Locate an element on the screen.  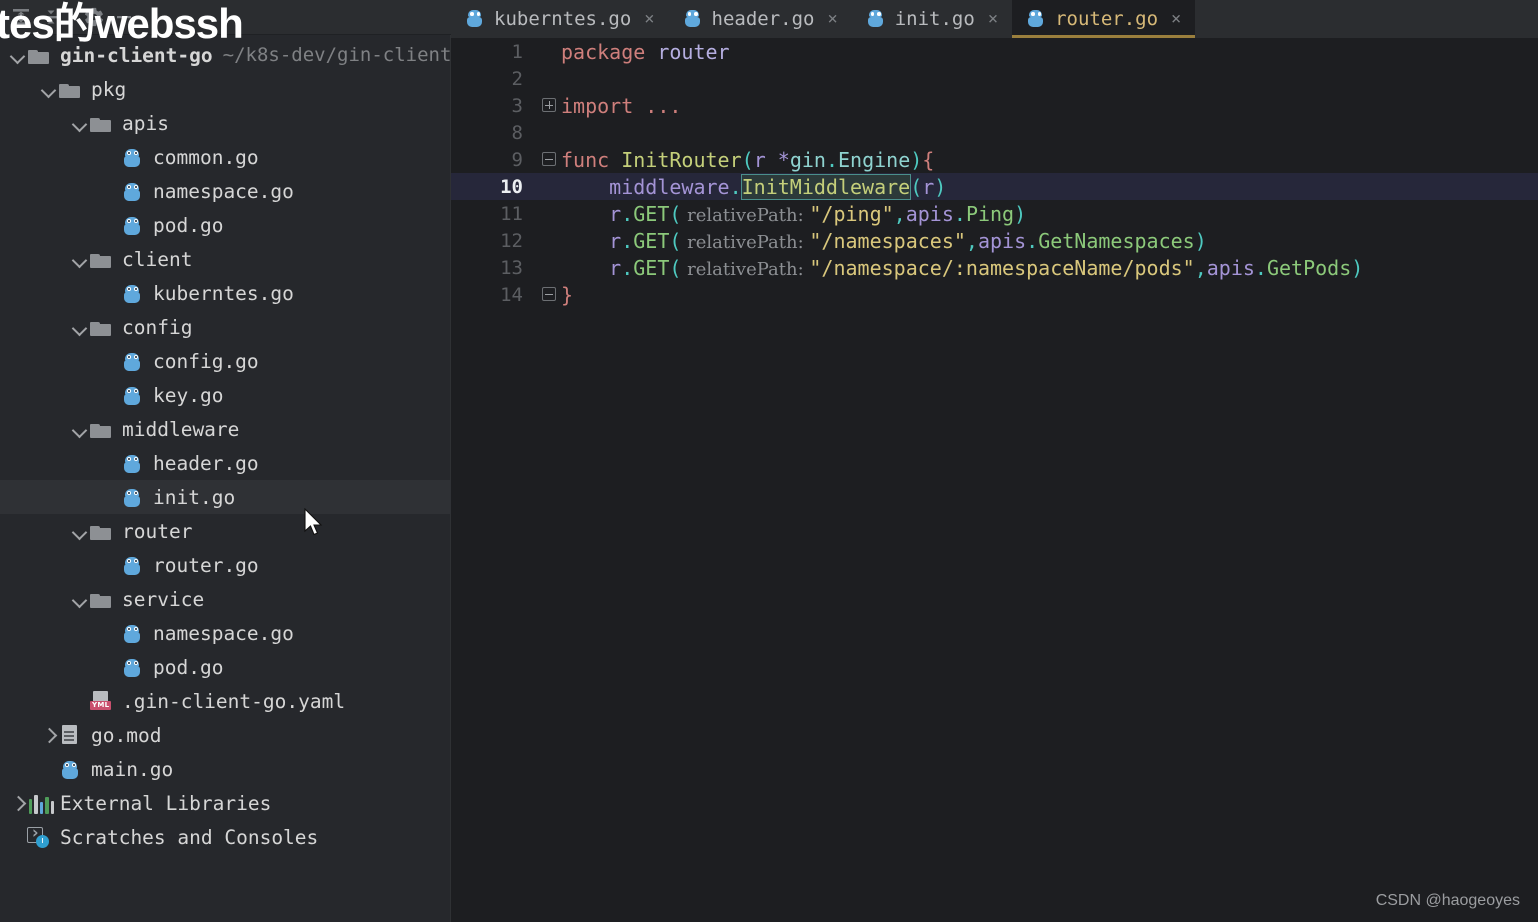
tab-kuberntes-go: kuberntes.go × is located at coordinates (560, 19).